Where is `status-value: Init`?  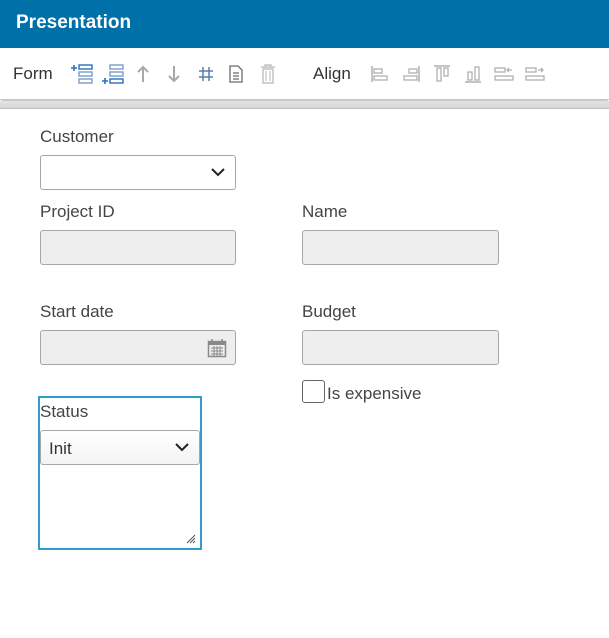 status-value: Init is located at coordinates (60, 448).